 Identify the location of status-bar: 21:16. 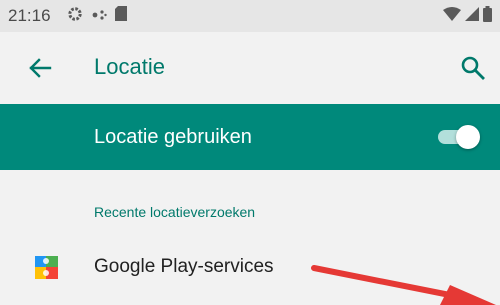
(250, 16).